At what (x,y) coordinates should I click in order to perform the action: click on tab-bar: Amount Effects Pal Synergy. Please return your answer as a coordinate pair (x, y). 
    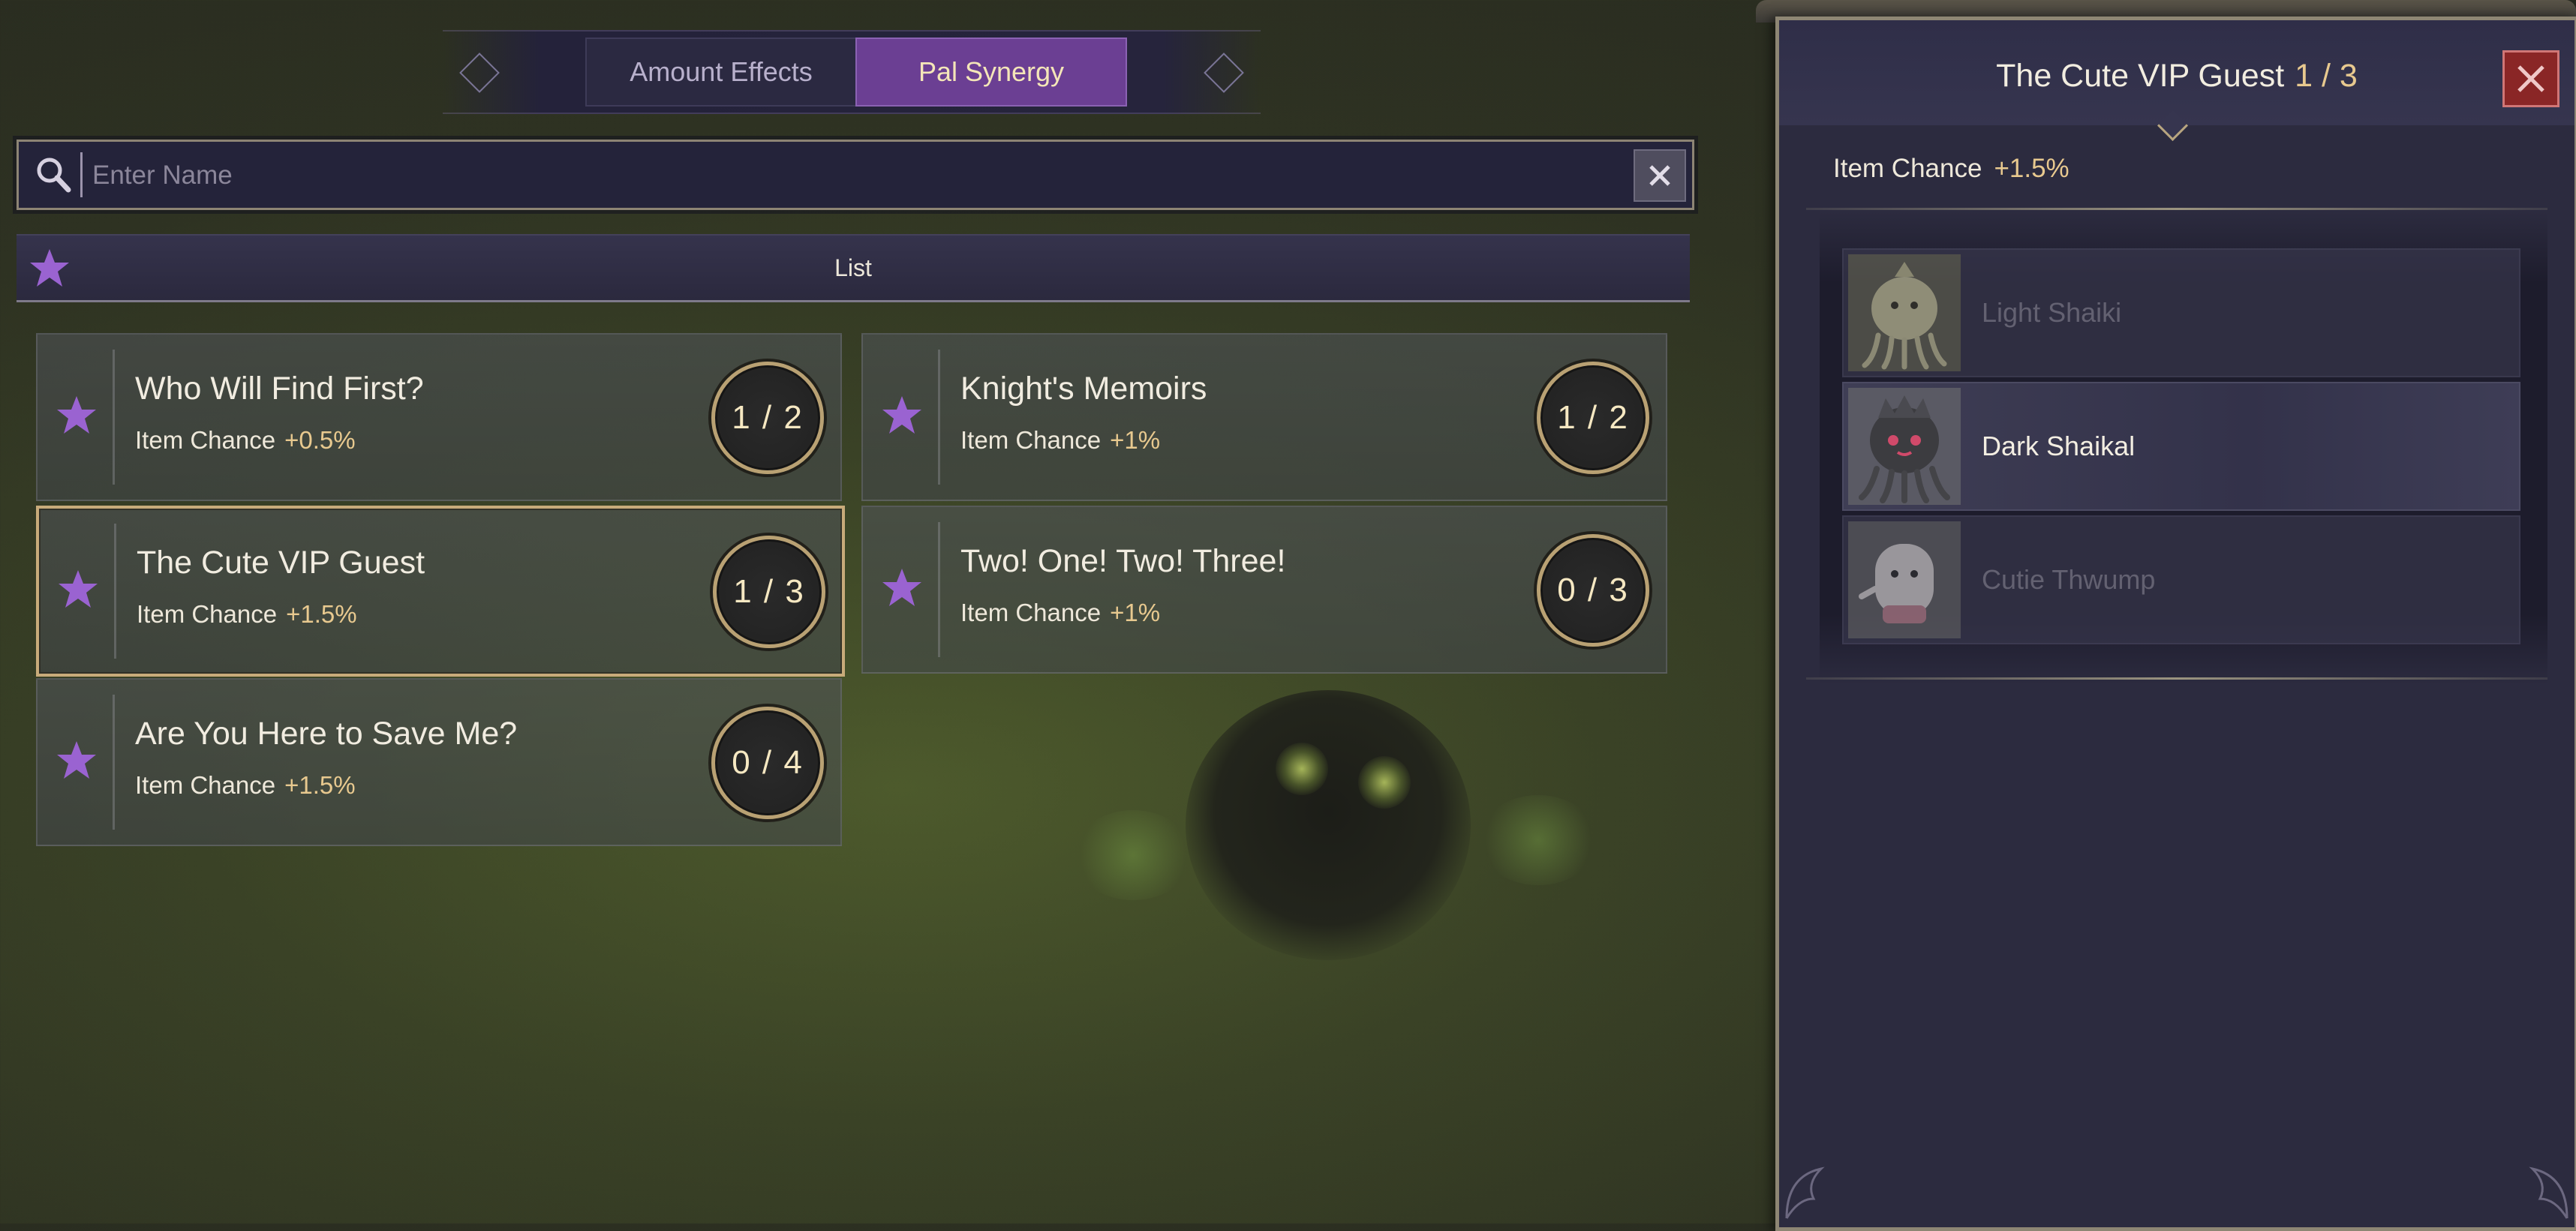
    Looking at the image, I should click on (852, 72).